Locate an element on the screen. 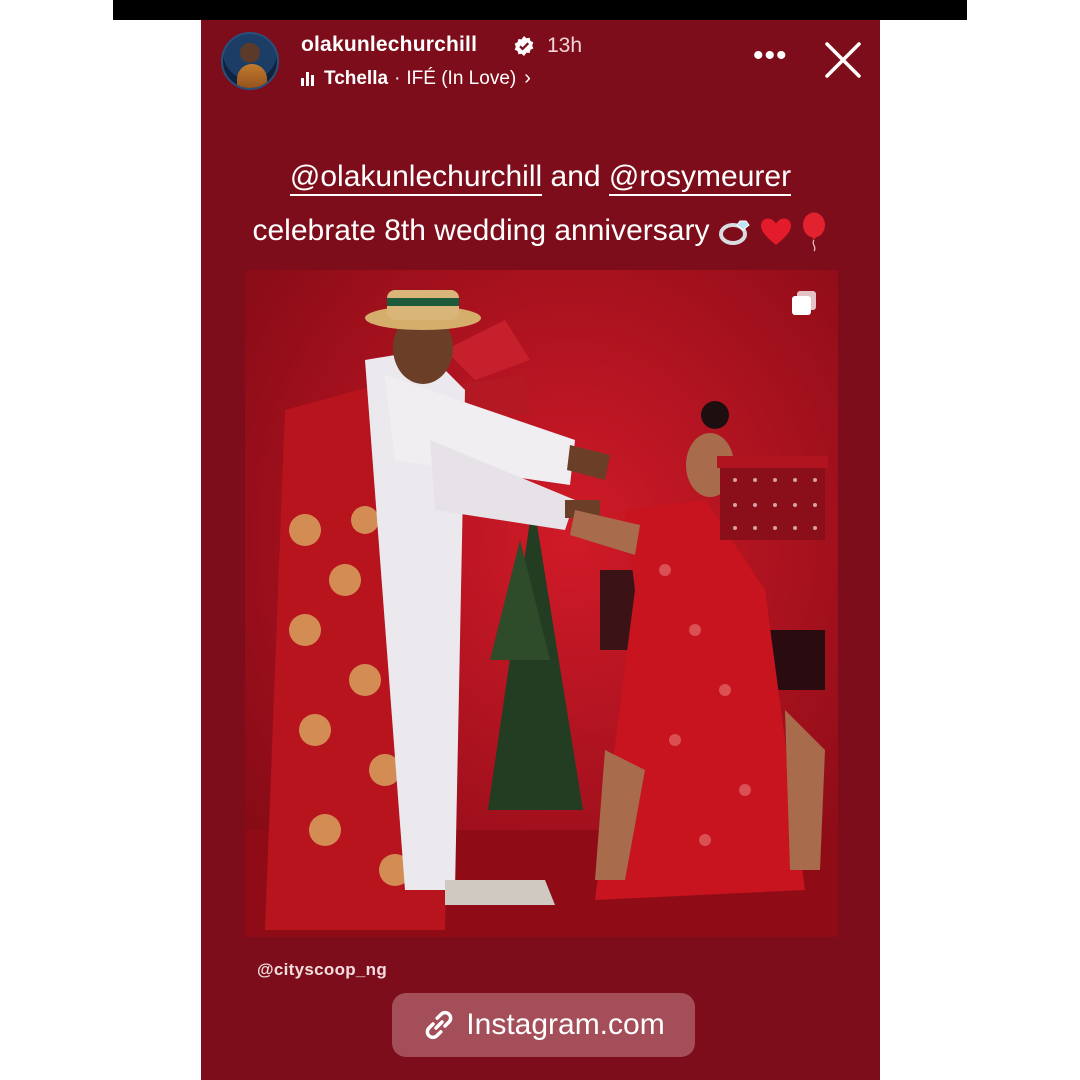 This screenshot has width=1080, height=1080. post-time: 13h is located at coordinates (565, 45).